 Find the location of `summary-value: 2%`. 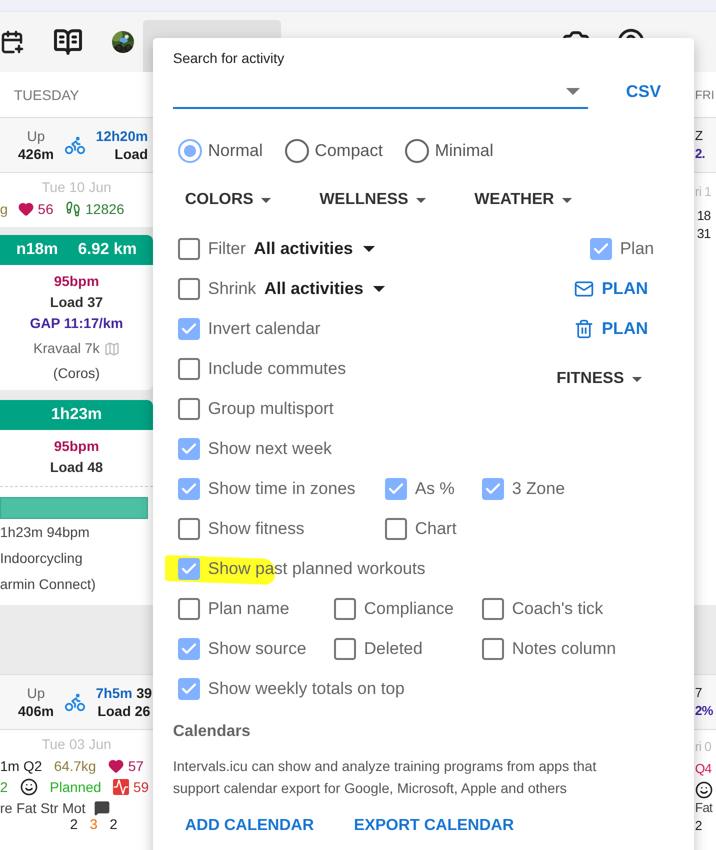

summary-value: 2% is located at coordinates (704, 711).